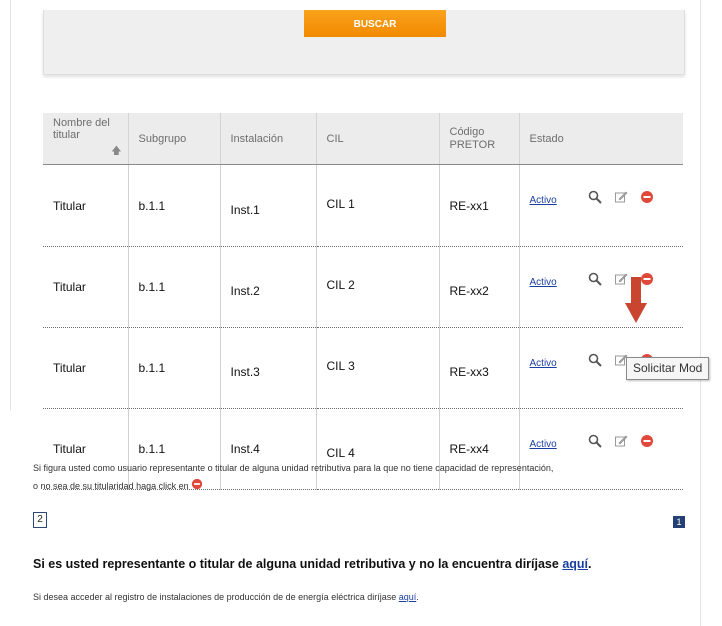 The height and width of the screenshot is (626, 722). I want to click on cell-instalacion: Inst.1, so click(268, 205).